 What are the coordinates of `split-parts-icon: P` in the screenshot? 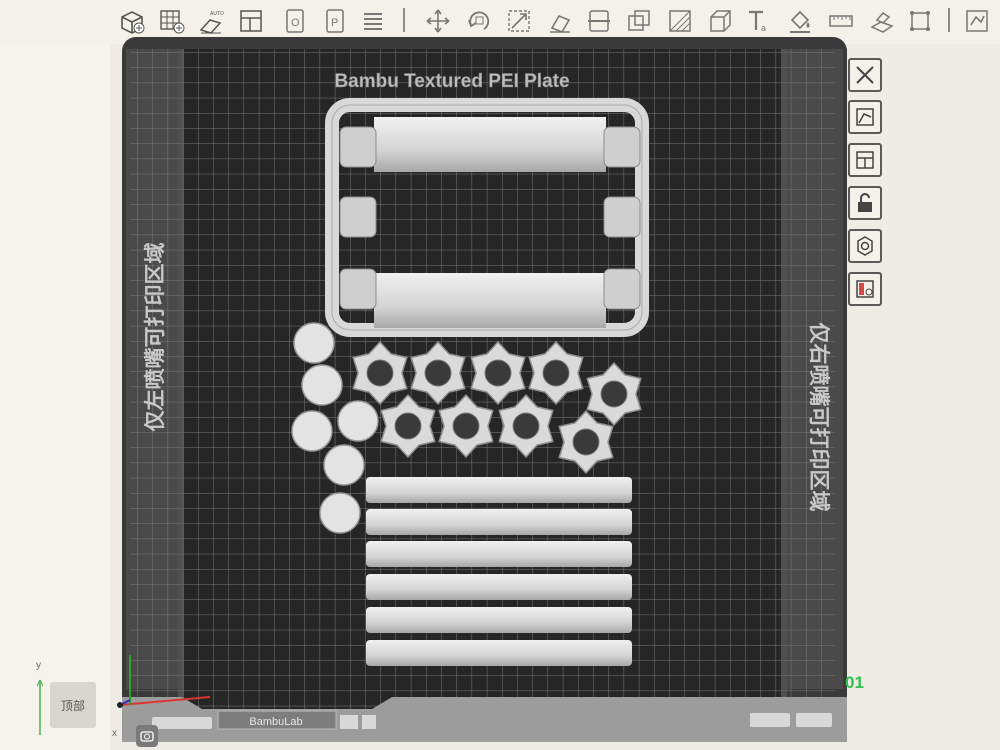 It's located at (335, 21).